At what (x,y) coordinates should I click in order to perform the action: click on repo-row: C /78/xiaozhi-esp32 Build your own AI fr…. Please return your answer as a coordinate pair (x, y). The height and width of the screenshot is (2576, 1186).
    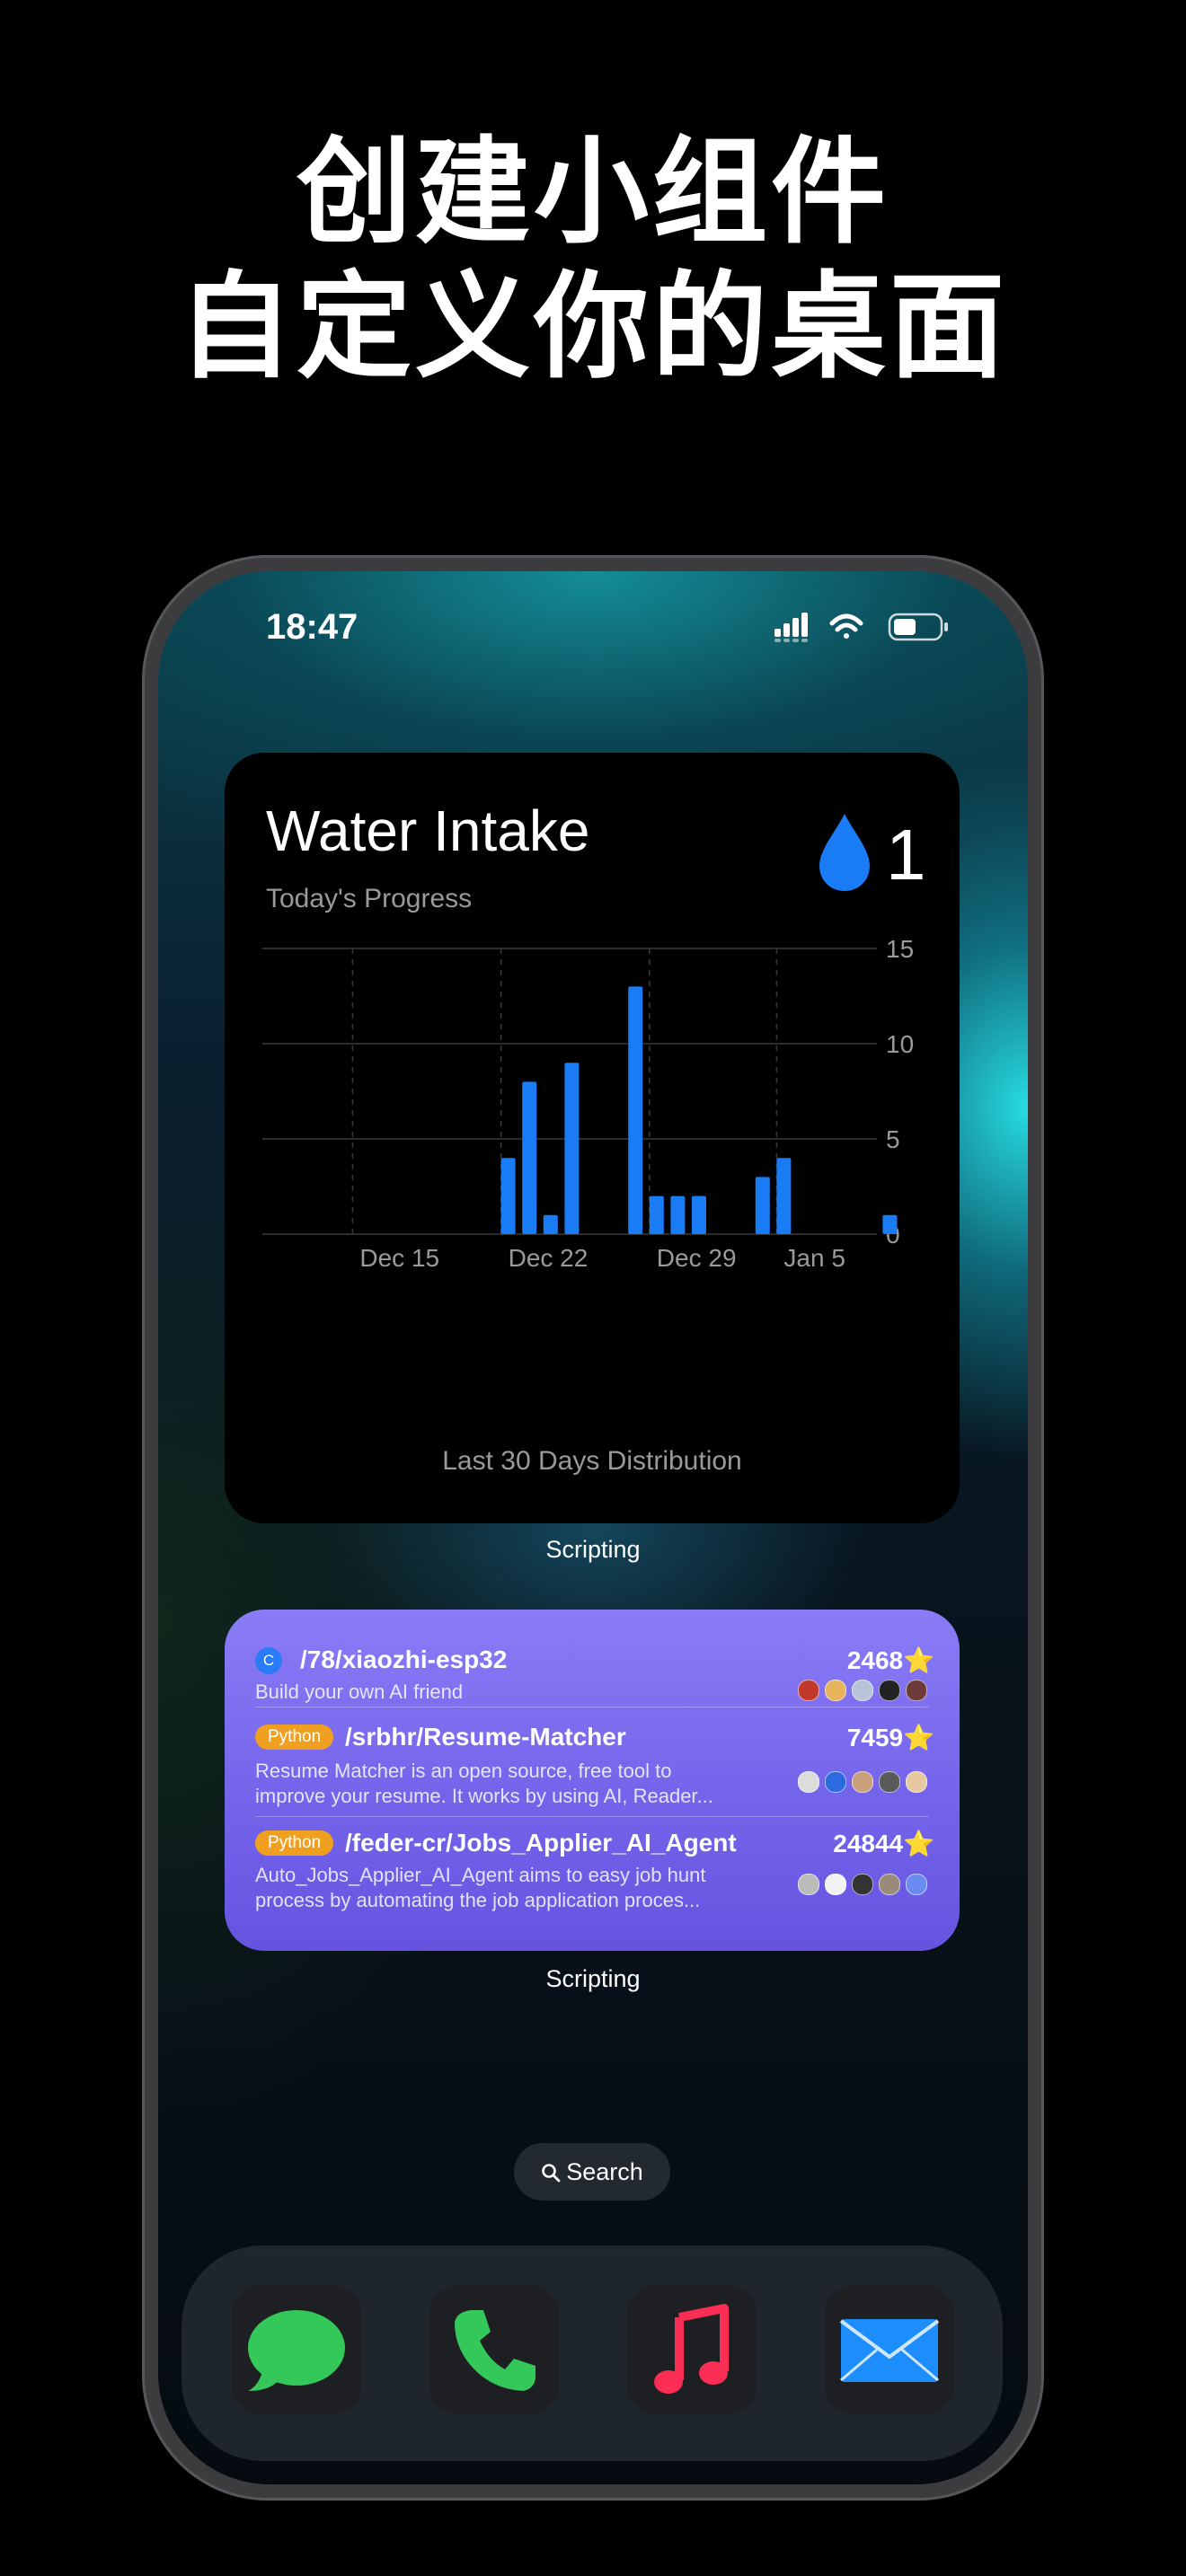
    Looking at the image, I should click on (594, 1672).